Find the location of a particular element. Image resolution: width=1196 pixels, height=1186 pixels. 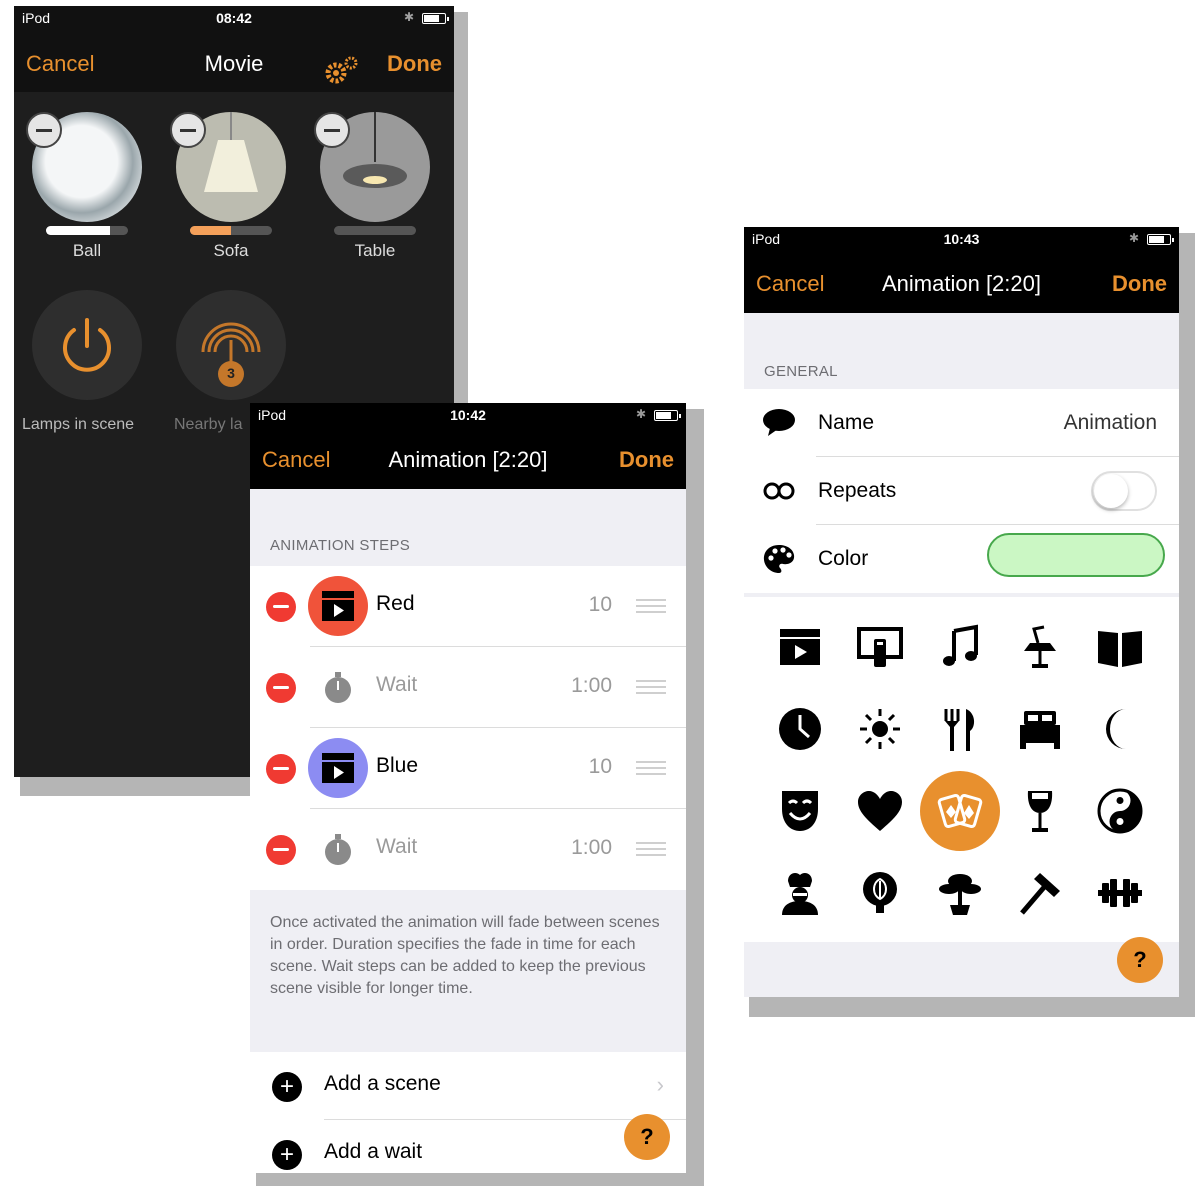

music-note-icon is located at coordinates (960, 647).